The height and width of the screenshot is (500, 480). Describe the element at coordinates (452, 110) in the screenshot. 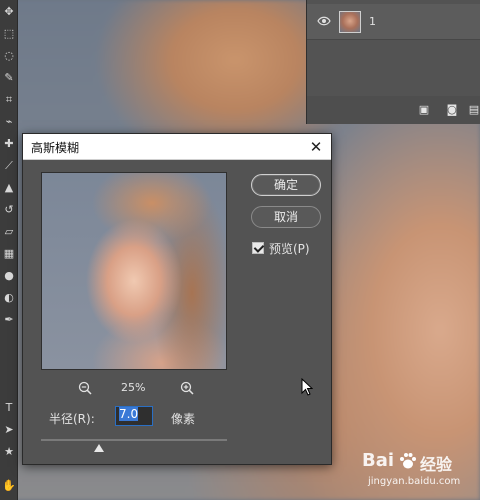

I see `new-layer-icon: ◙` at that location.